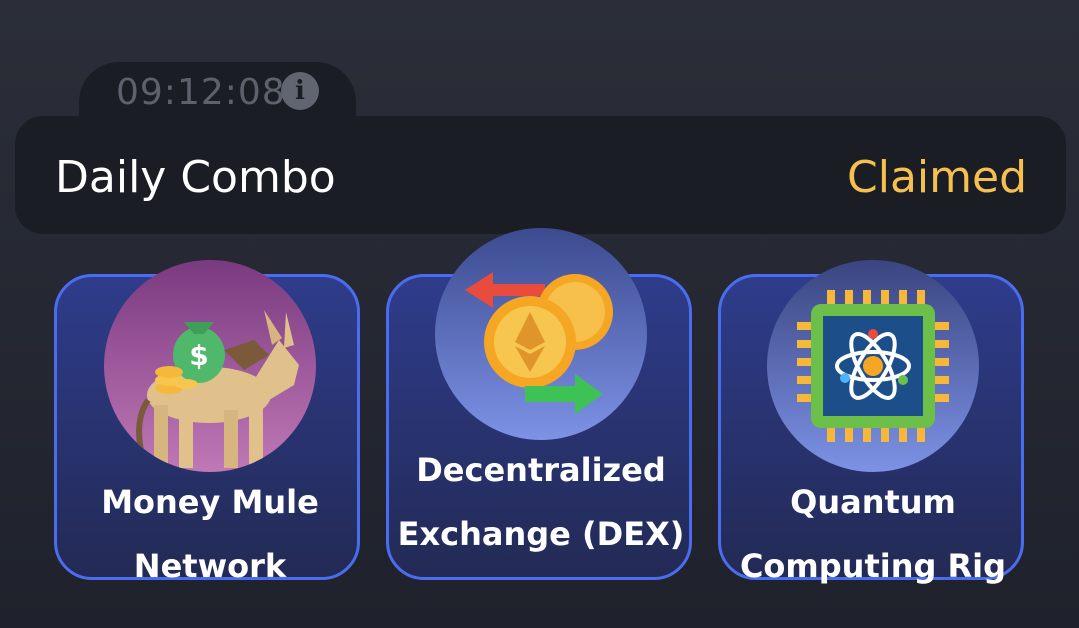  Describe the element at coordinates (210, 366) in the screenshot. I see `money-mule-icon: $` at that location.